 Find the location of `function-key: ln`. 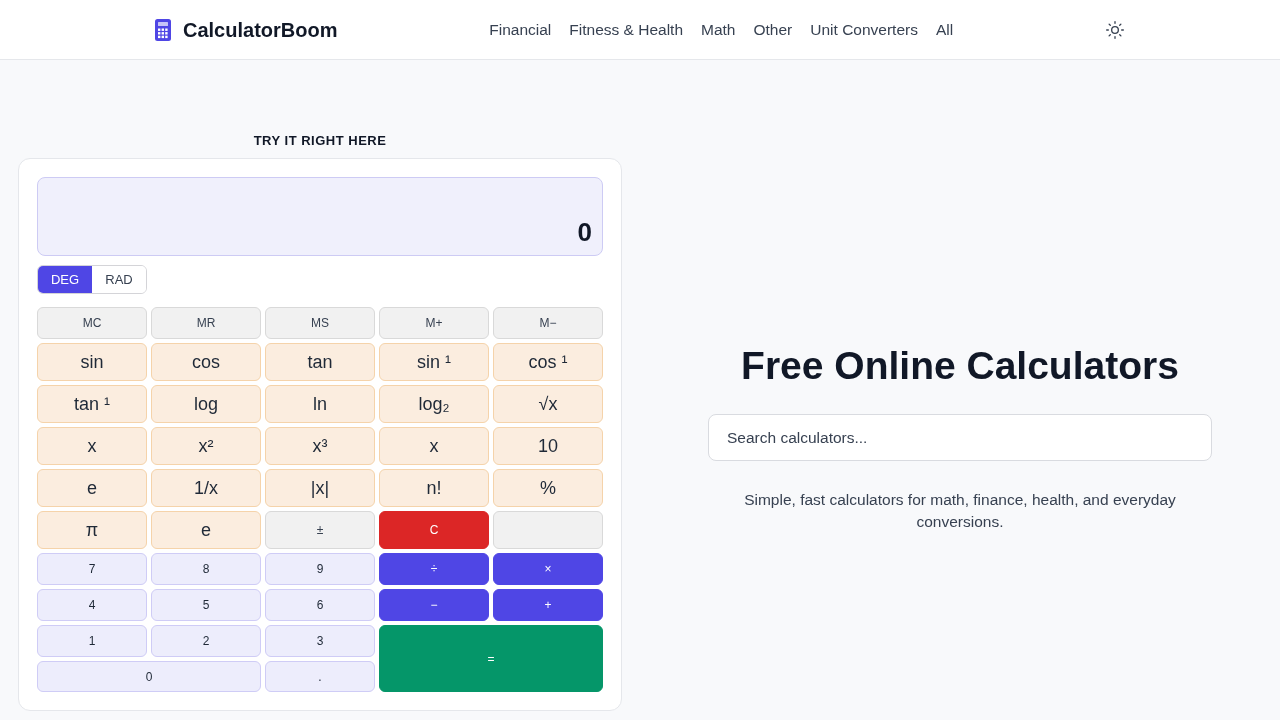

function-key: ln is located at coordinates (320, 404).